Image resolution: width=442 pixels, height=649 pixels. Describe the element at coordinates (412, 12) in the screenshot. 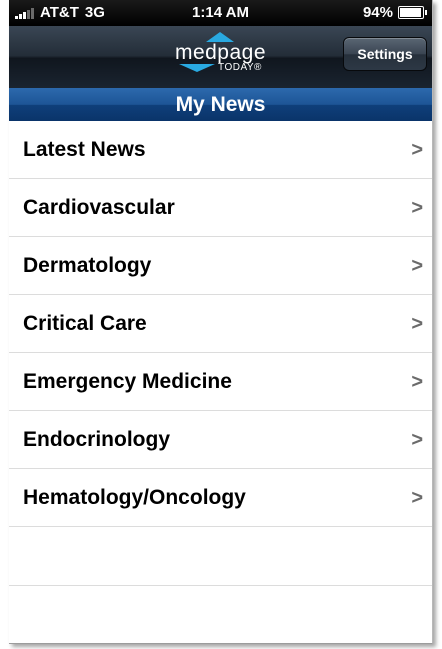

I see `battery-icon` at that location.